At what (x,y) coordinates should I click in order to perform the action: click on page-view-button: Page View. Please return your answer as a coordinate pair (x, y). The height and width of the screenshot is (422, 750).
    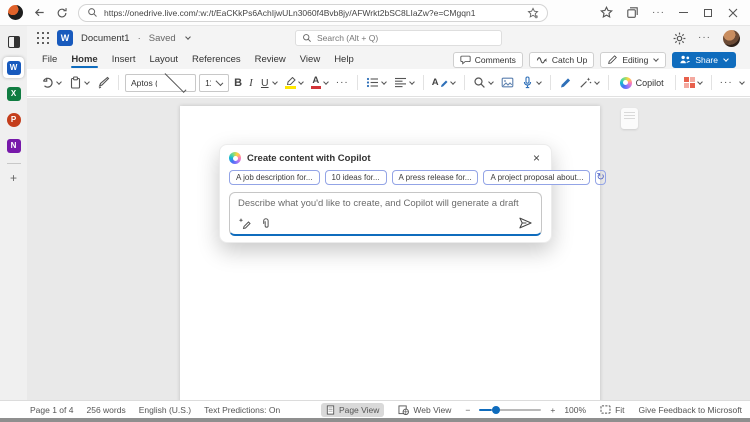
    Looking at the image, I should click on (352, 409).